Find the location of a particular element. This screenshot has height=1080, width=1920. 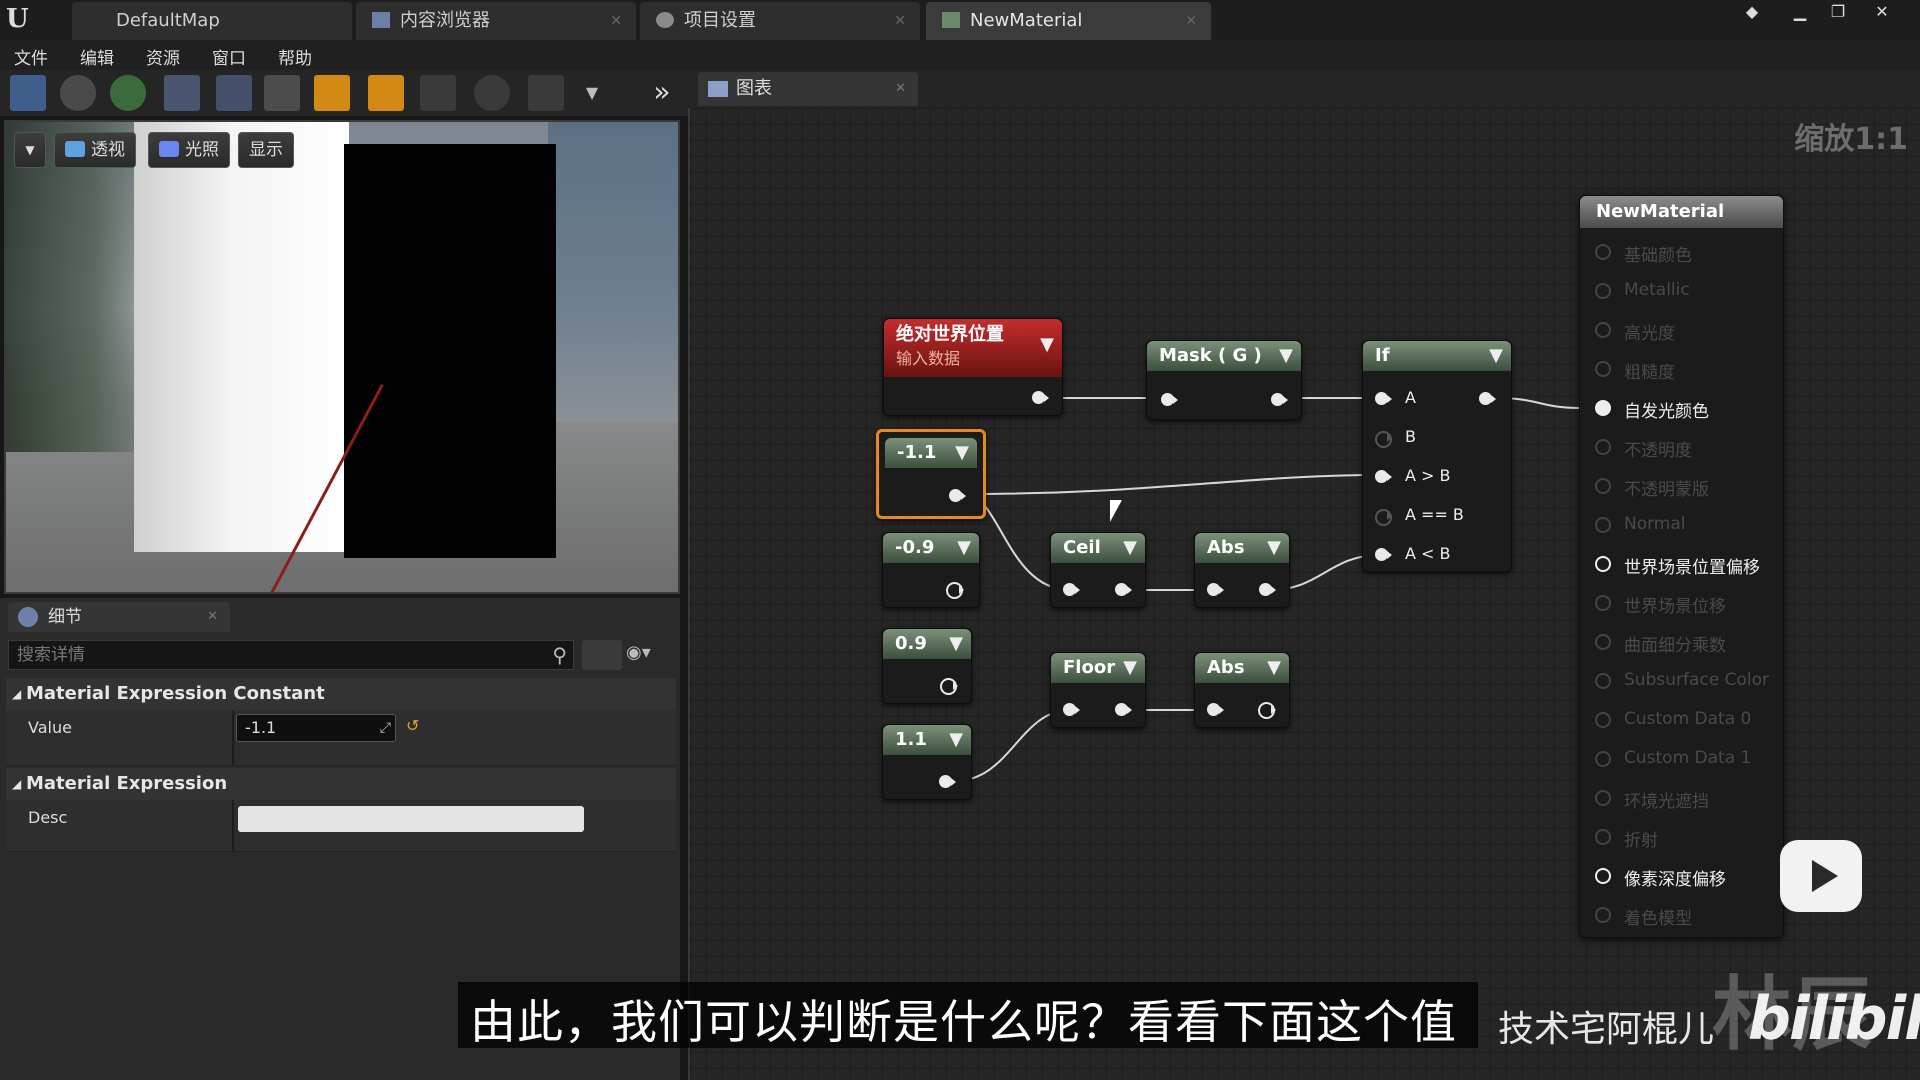

input-pin-b is located at coordinates (1382, 438).